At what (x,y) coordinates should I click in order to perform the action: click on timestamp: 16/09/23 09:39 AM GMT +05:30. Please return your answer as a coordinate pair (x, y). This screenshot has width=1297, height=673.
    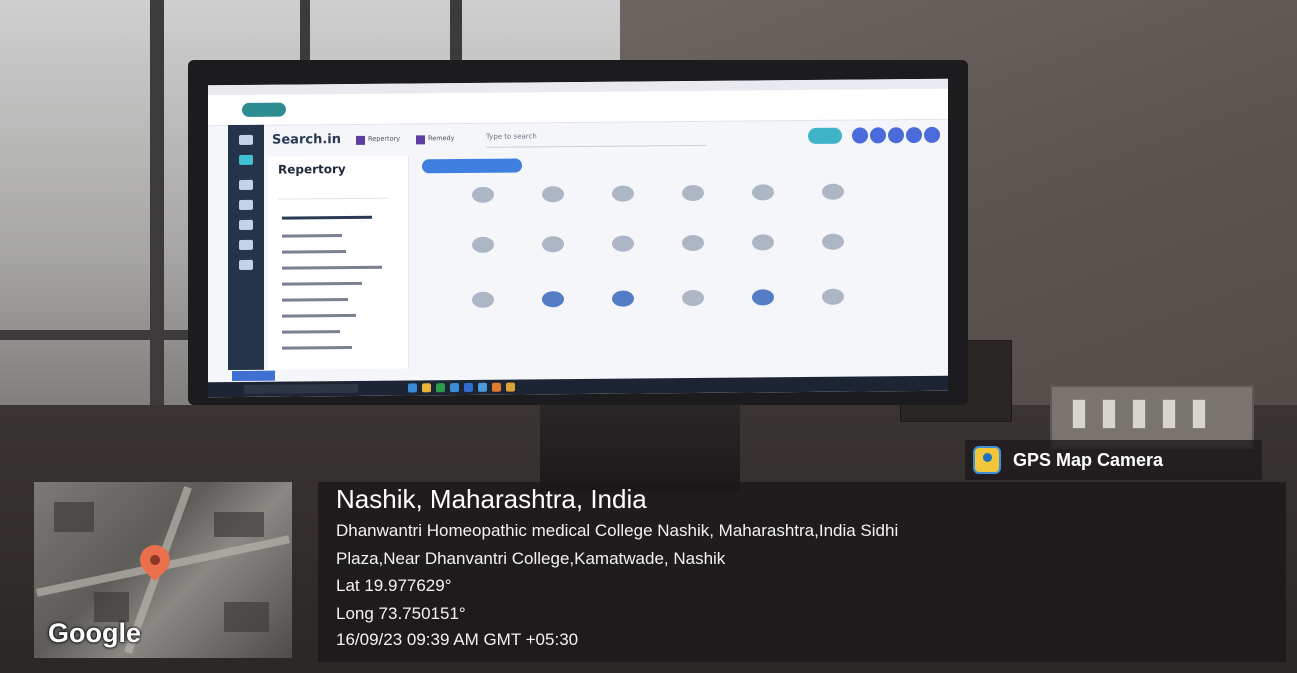
    Looking at the image, I should click on (457, 639).